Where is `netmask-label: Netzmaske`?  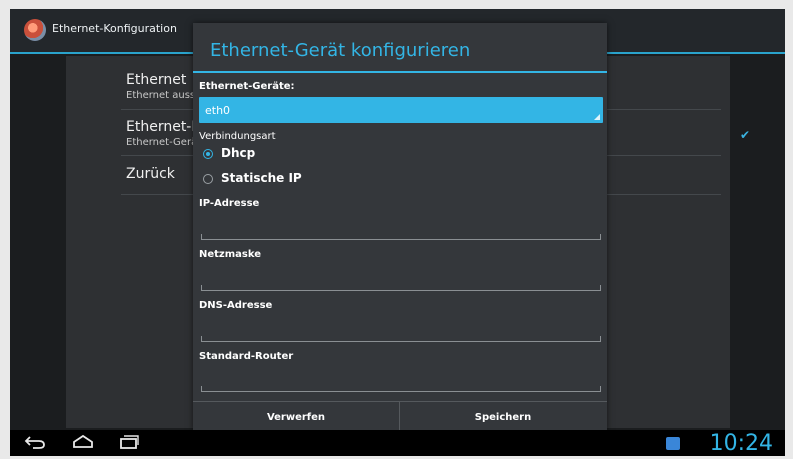
netmask-label: Netzmaske is located at coordinates (230, 254).